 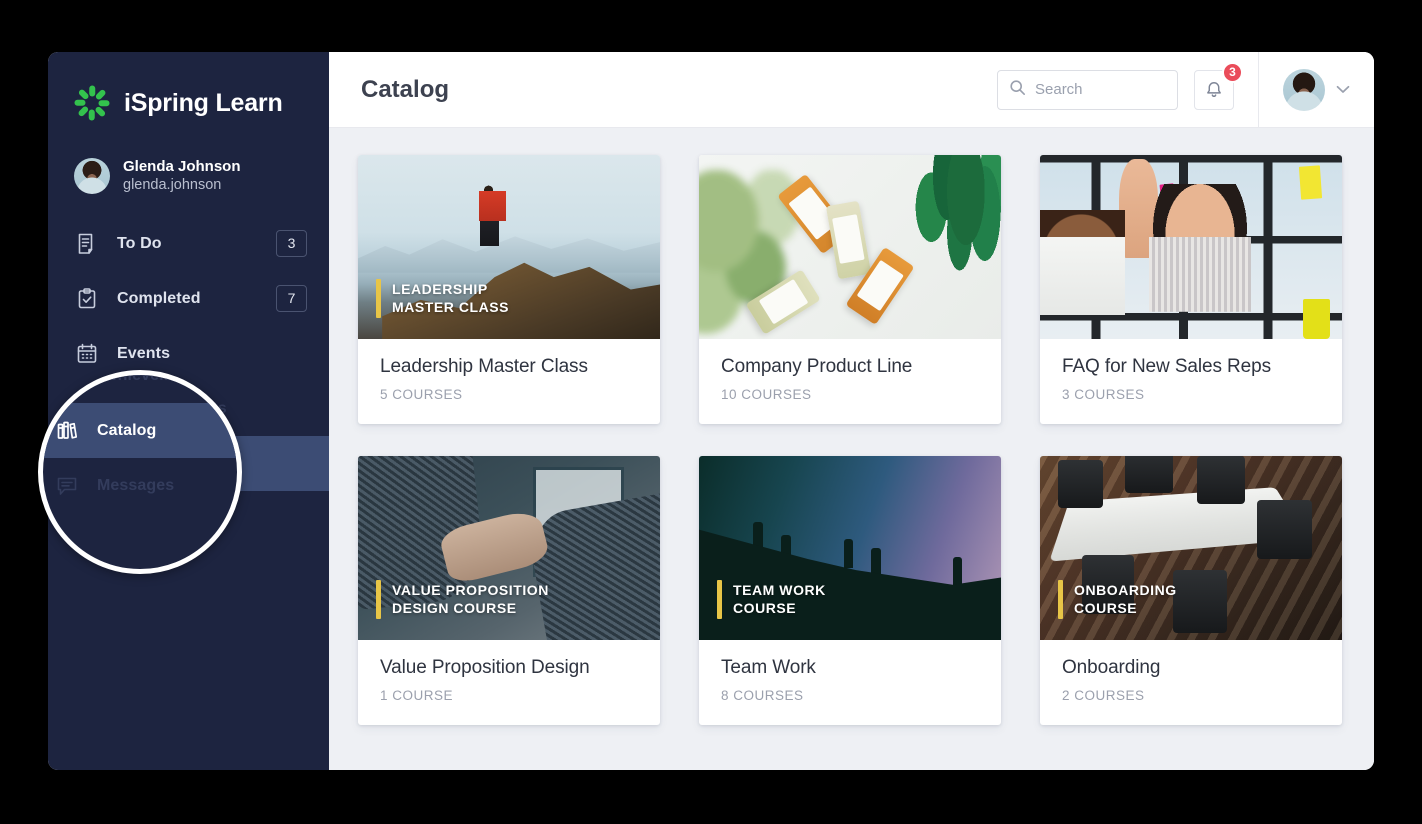 I want to click on juice-bottles-photo, so click(x=850, y=247).